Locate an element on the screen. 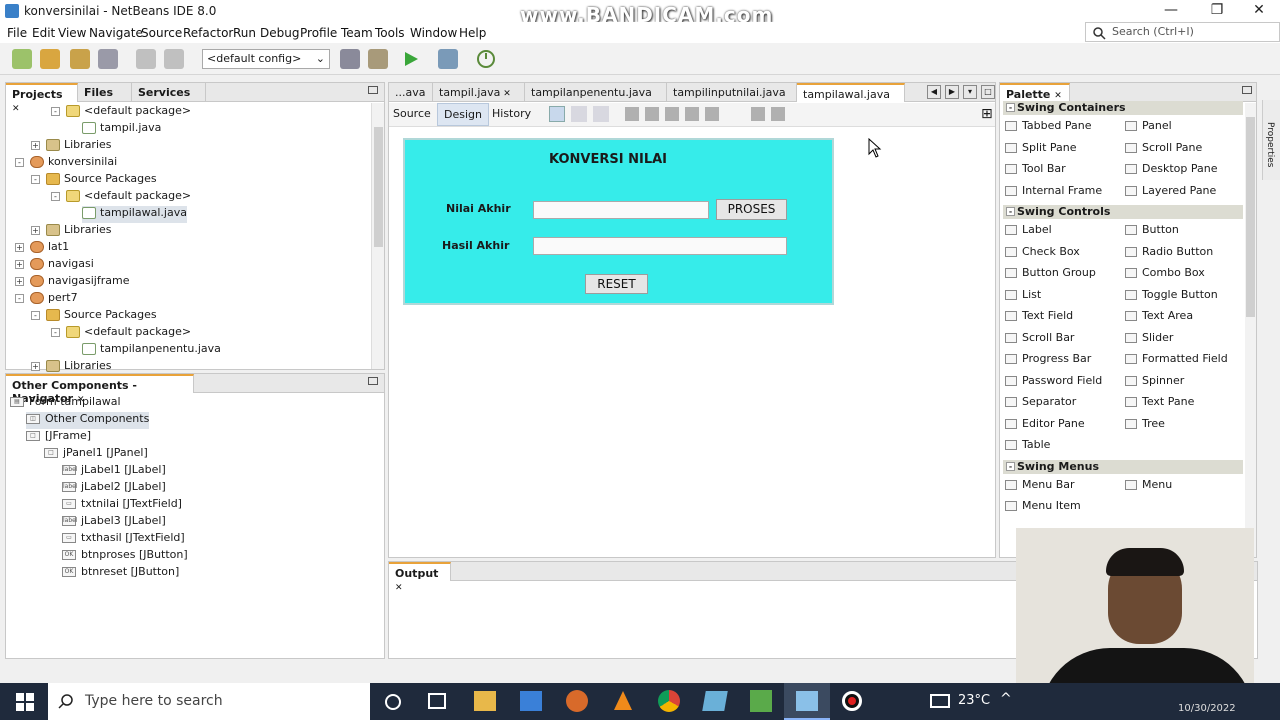 This screenshot has width=1280, height=720. project-tree-item: navigasijframe is located at coordinates (79, 282).